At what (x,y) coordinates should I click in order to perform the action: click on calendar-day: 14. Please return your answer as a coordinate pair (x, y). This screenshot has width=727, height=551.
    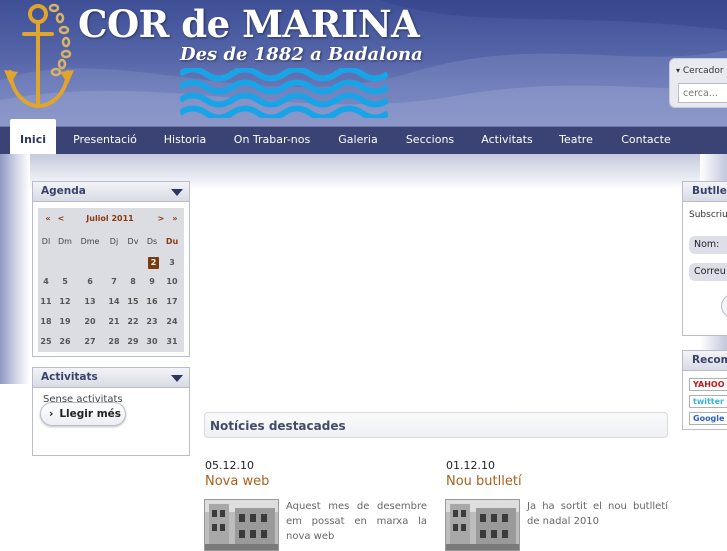
    Looking at the image, I should click on (114, 302).